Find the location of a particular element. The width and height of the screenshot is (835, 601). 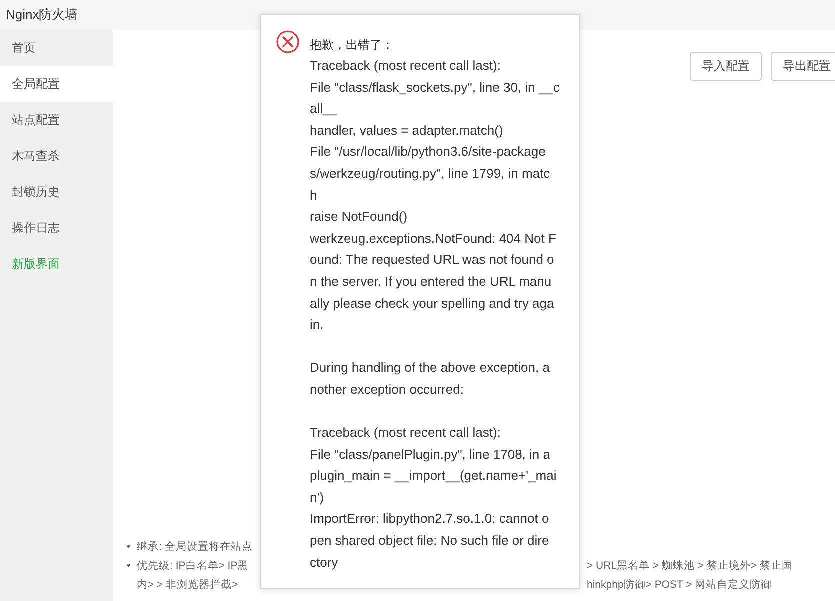

sidebar-item: 首页 is located at coordinates (56, 48).